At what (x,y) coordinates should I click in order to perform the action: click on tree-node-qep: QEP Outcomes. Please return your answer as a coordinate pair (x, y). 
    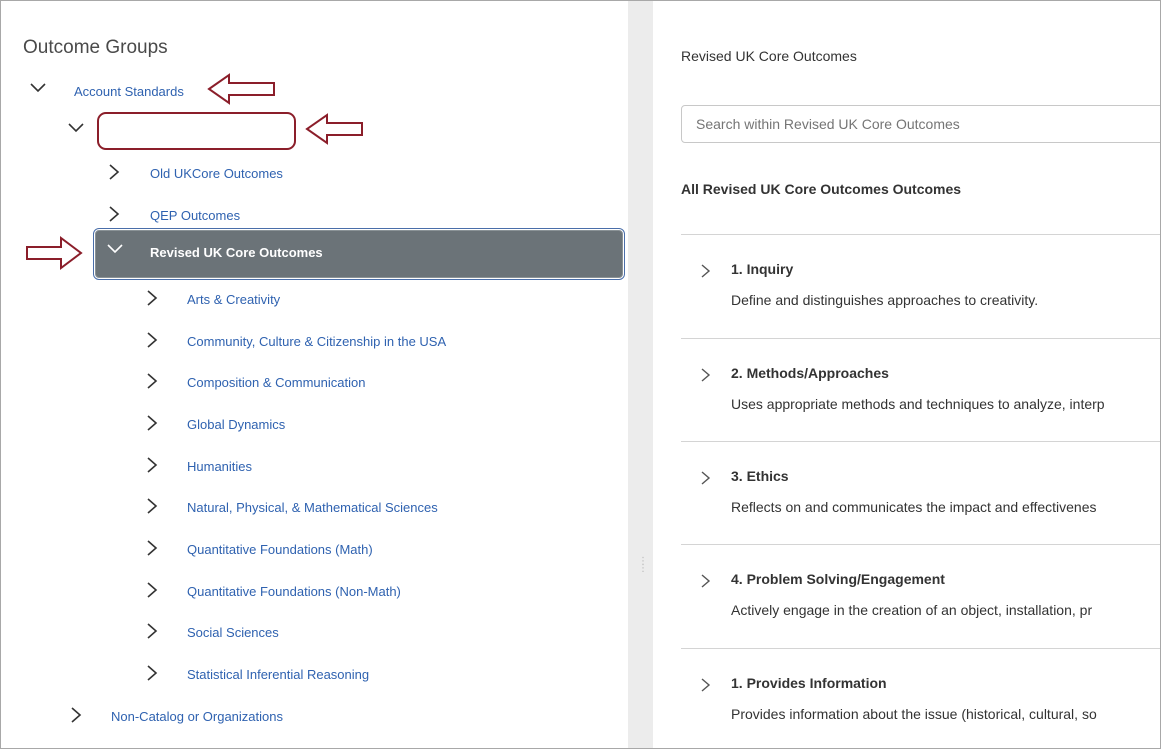
    Looking at the image, I should click on (257, 218).